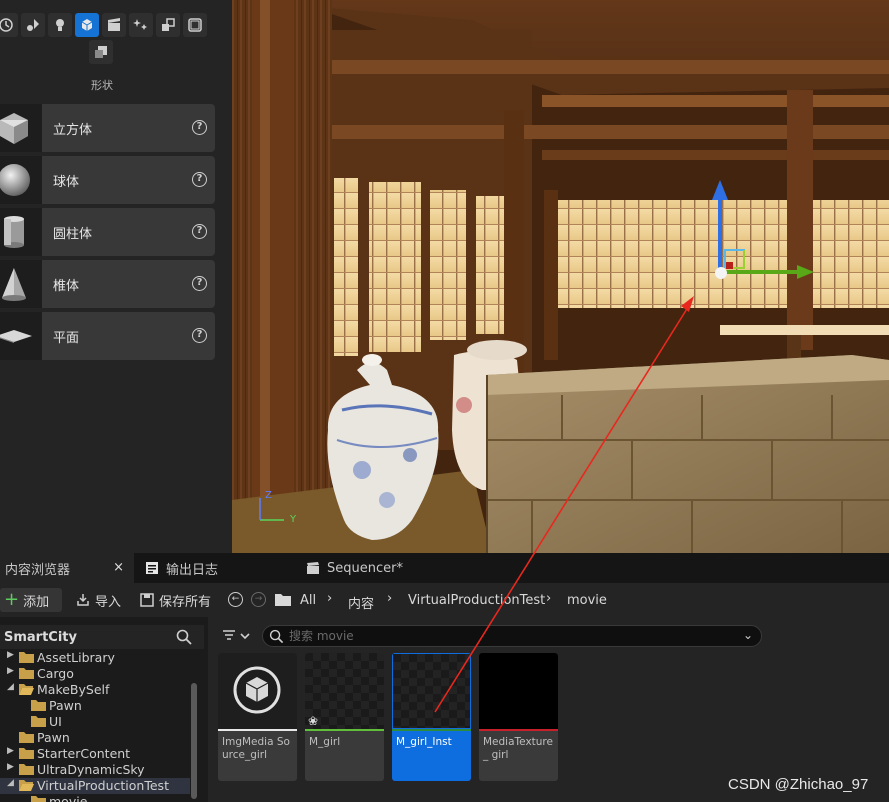  What do you see at coordinates (168, 25) in the screenshot?
I see `volumes-icon` at bounding box center [168, 25].